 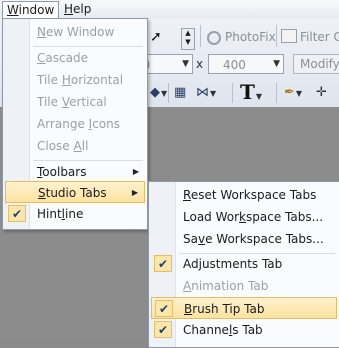 I want to click on filter-gallery-button: Filter G, so click(x=310, y=37).